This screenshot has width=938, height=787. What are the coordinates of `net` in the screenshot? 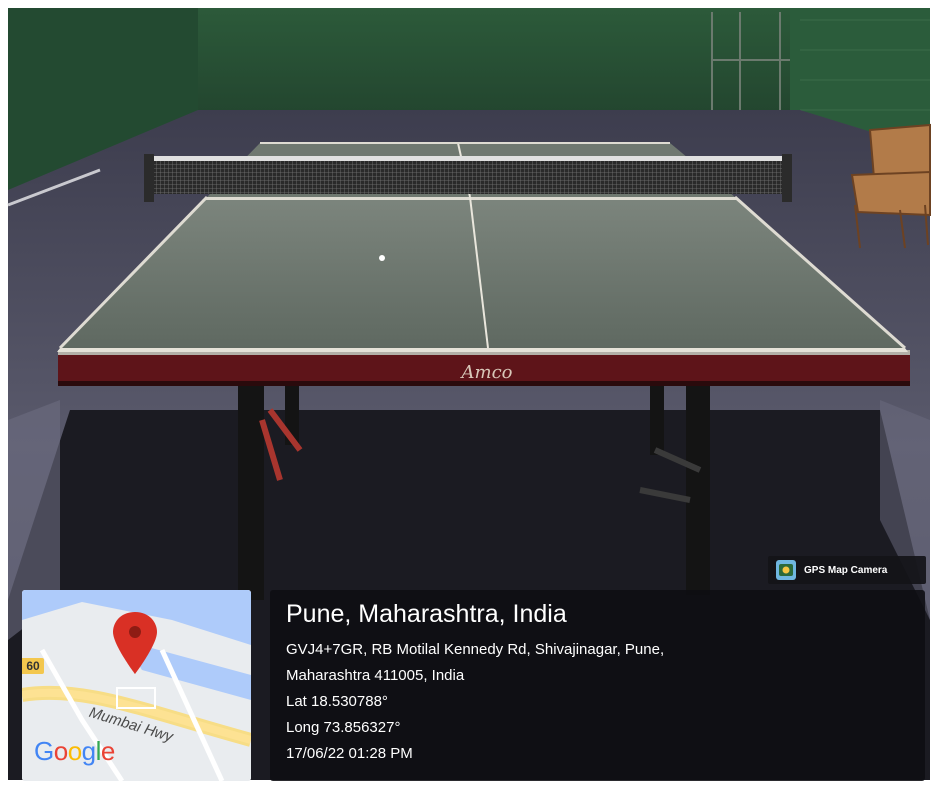 It's located at (470, 176).